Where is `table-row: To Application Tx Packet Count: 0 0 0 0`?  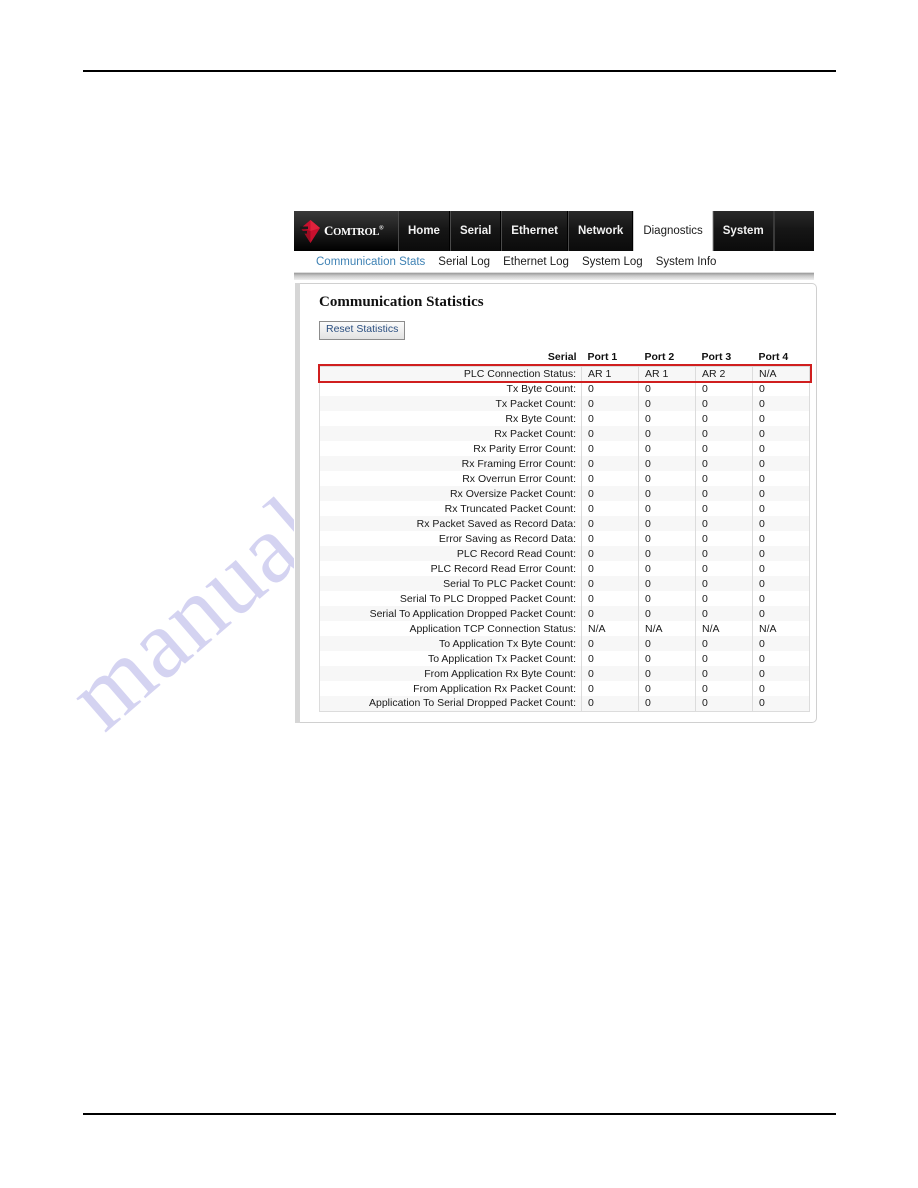 table-row: To Application Tx Packet Count: 0 0 0 0 is located at coordinates (564, 659).